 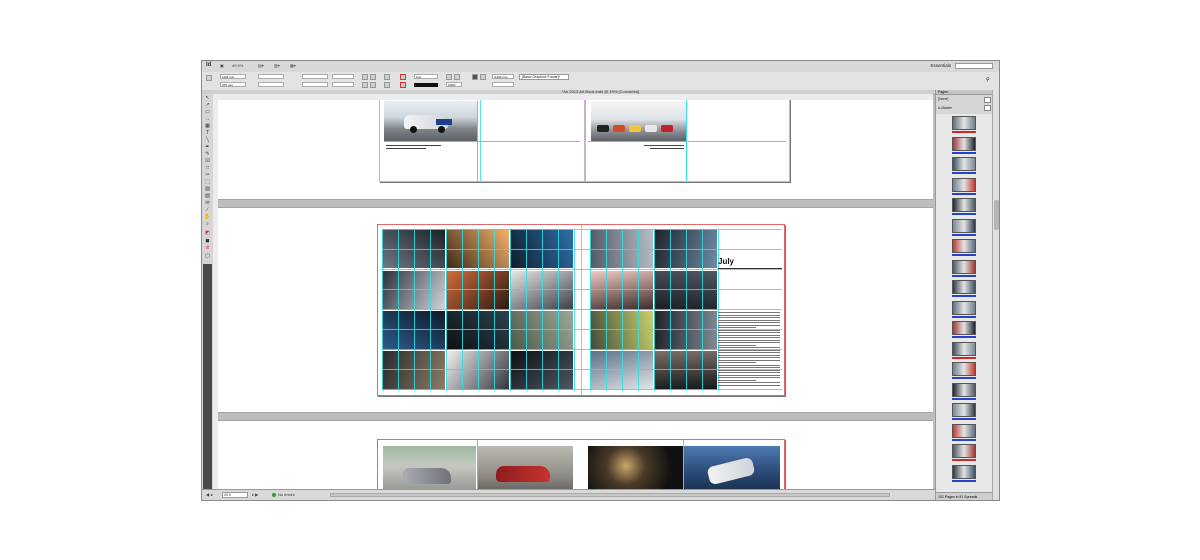 What do you see at coordinates (207, 175) in the screenshot?
I see `scissors-tool-icon: ✂` at bounding box center [207, 175].